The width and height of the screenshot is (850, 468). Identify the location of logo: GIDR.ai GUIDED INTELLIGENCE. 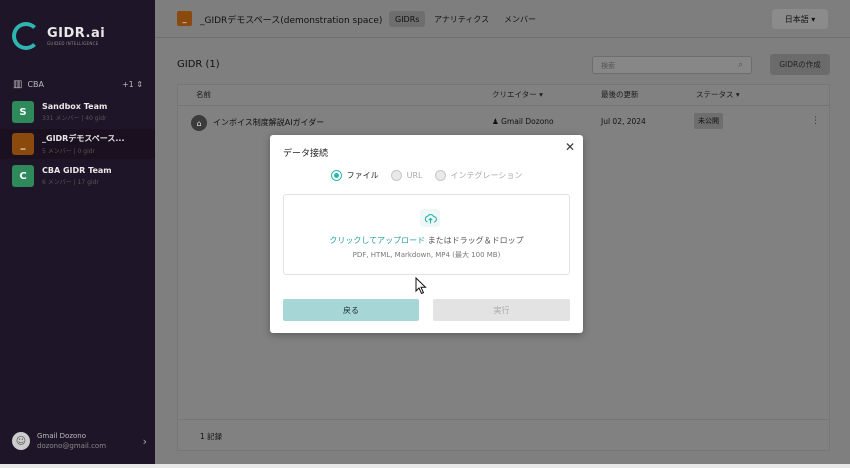
(58, 36).